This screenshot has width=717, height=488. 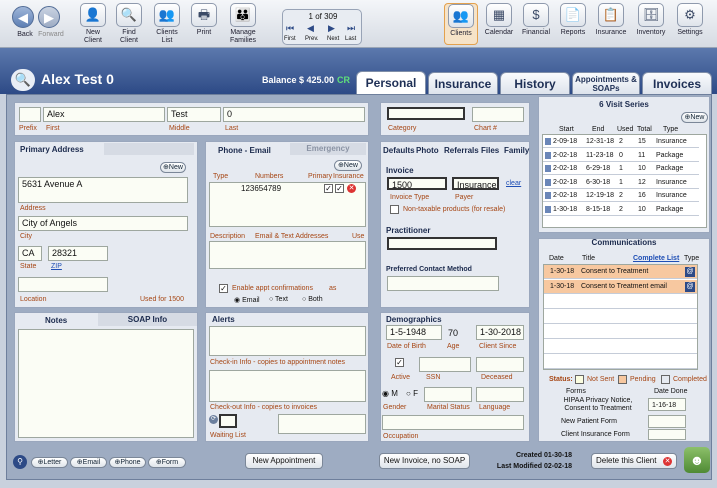 What do you see at coordinates (78, 253) in the screenshot?
I see `zip-field: 28321` at bounding box center [78, 253].